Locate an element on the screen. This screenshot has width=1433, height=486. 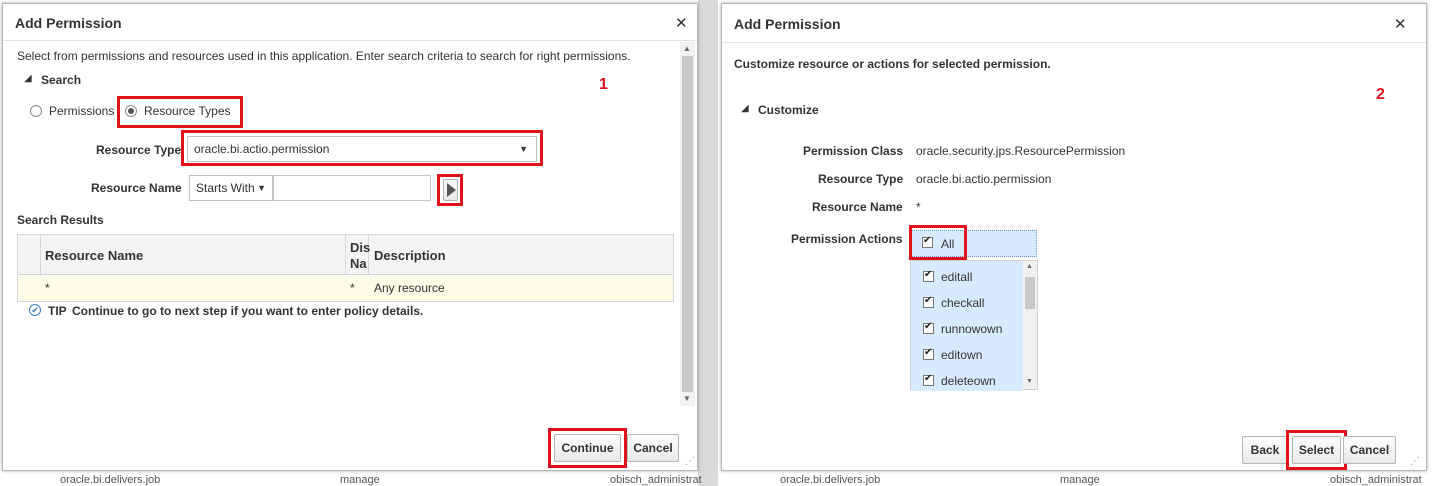
search-section-header: Search is located at coordinates (61, 80).